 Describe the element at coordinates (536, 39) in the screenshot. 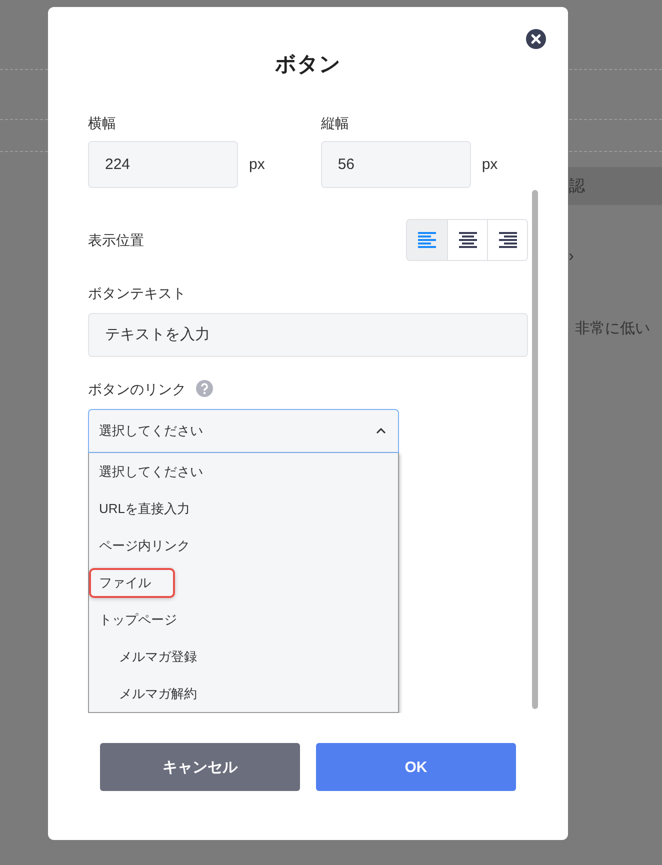

I see `close-icon` at that location.